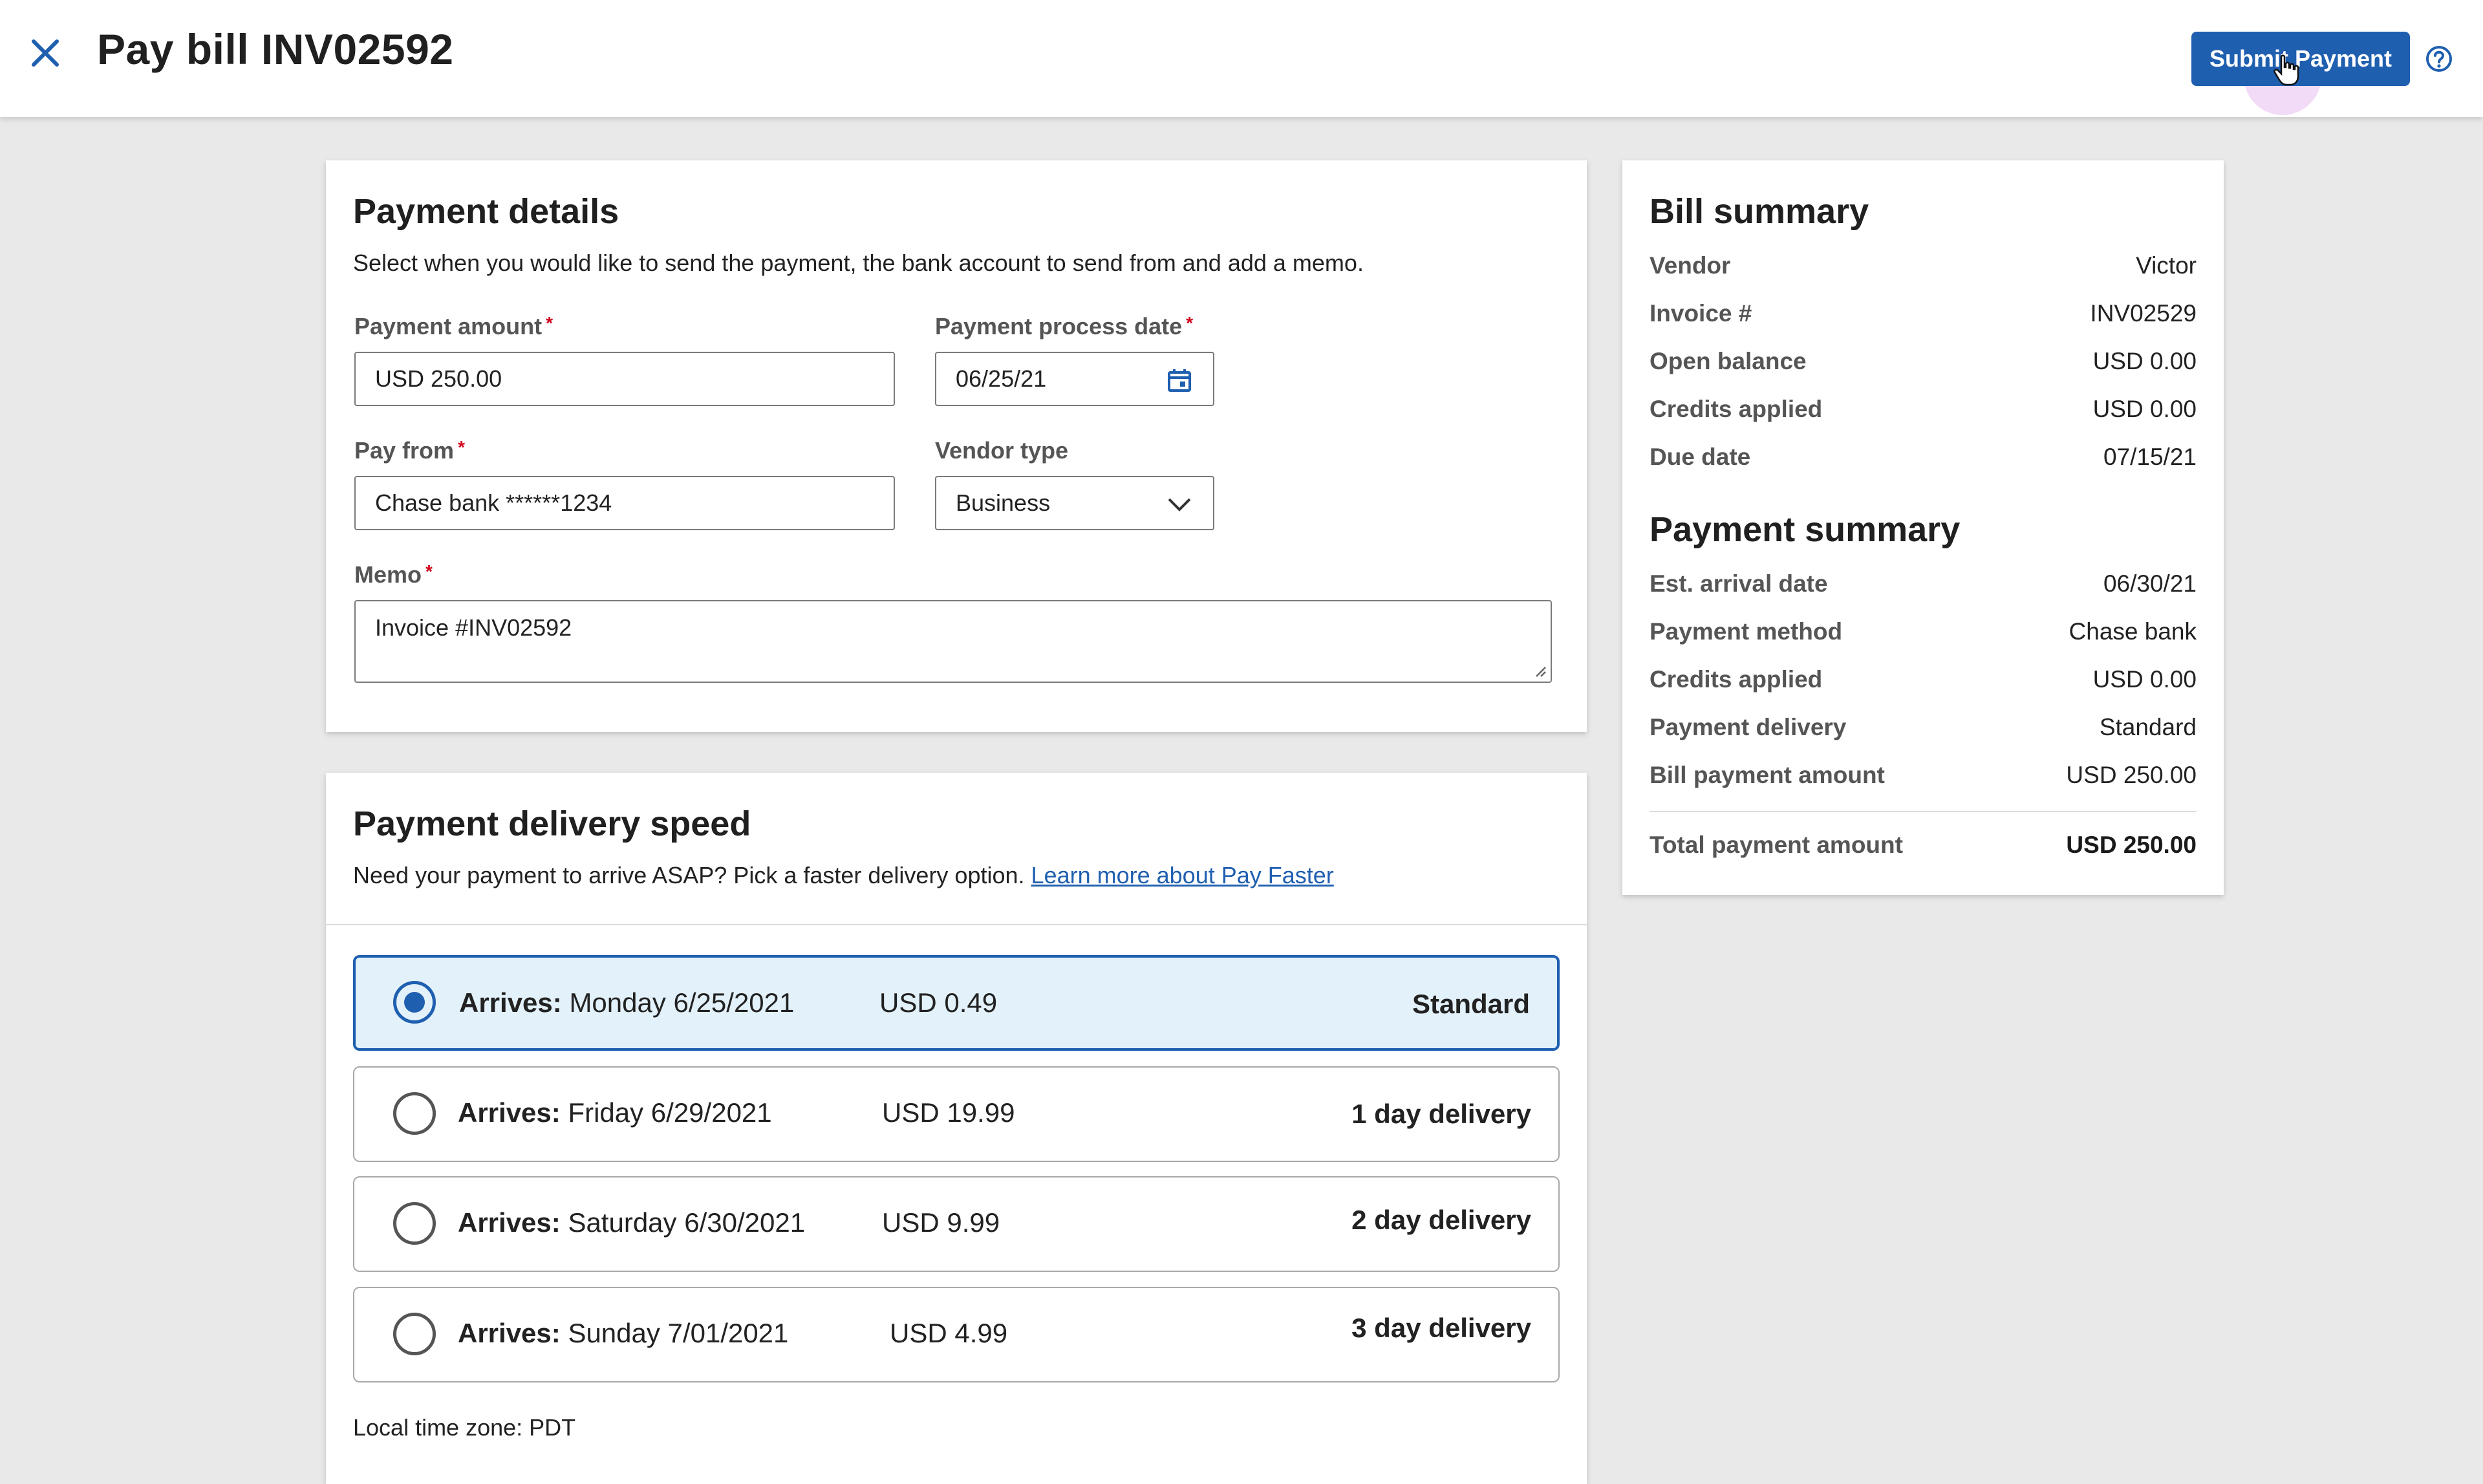 This screenshot has width=2483, height=1484. Describe the element at coordinates (1441, 1114) in the screenshot. I see `delivery-speed: 1 day delivery` at that location.